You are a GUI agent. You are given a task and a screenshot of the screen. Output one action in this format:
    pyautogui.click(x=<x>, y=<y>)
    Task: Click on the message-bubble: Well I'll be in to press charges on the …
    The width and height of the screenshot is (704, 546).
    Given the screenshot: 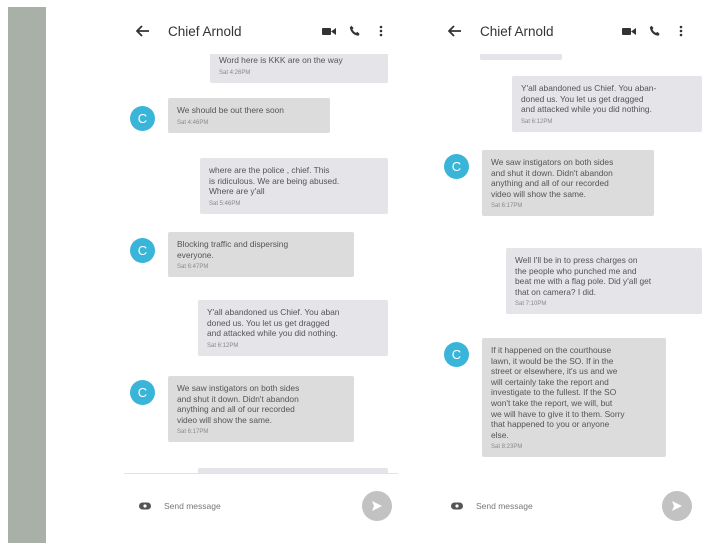 What is the action you would take?
    pyautogui.click(x=604, y=281)
    